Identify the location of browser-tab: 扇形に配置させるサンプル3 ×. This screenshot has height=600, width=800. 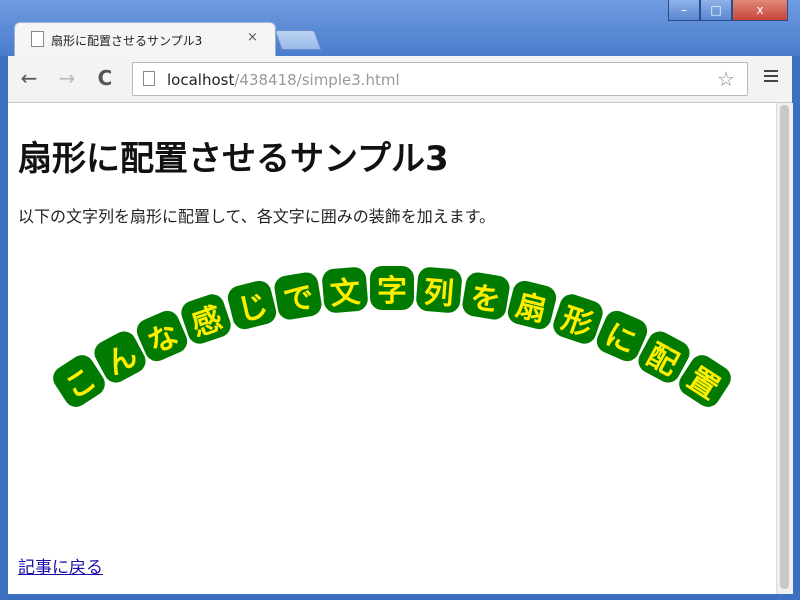
(145, 39).